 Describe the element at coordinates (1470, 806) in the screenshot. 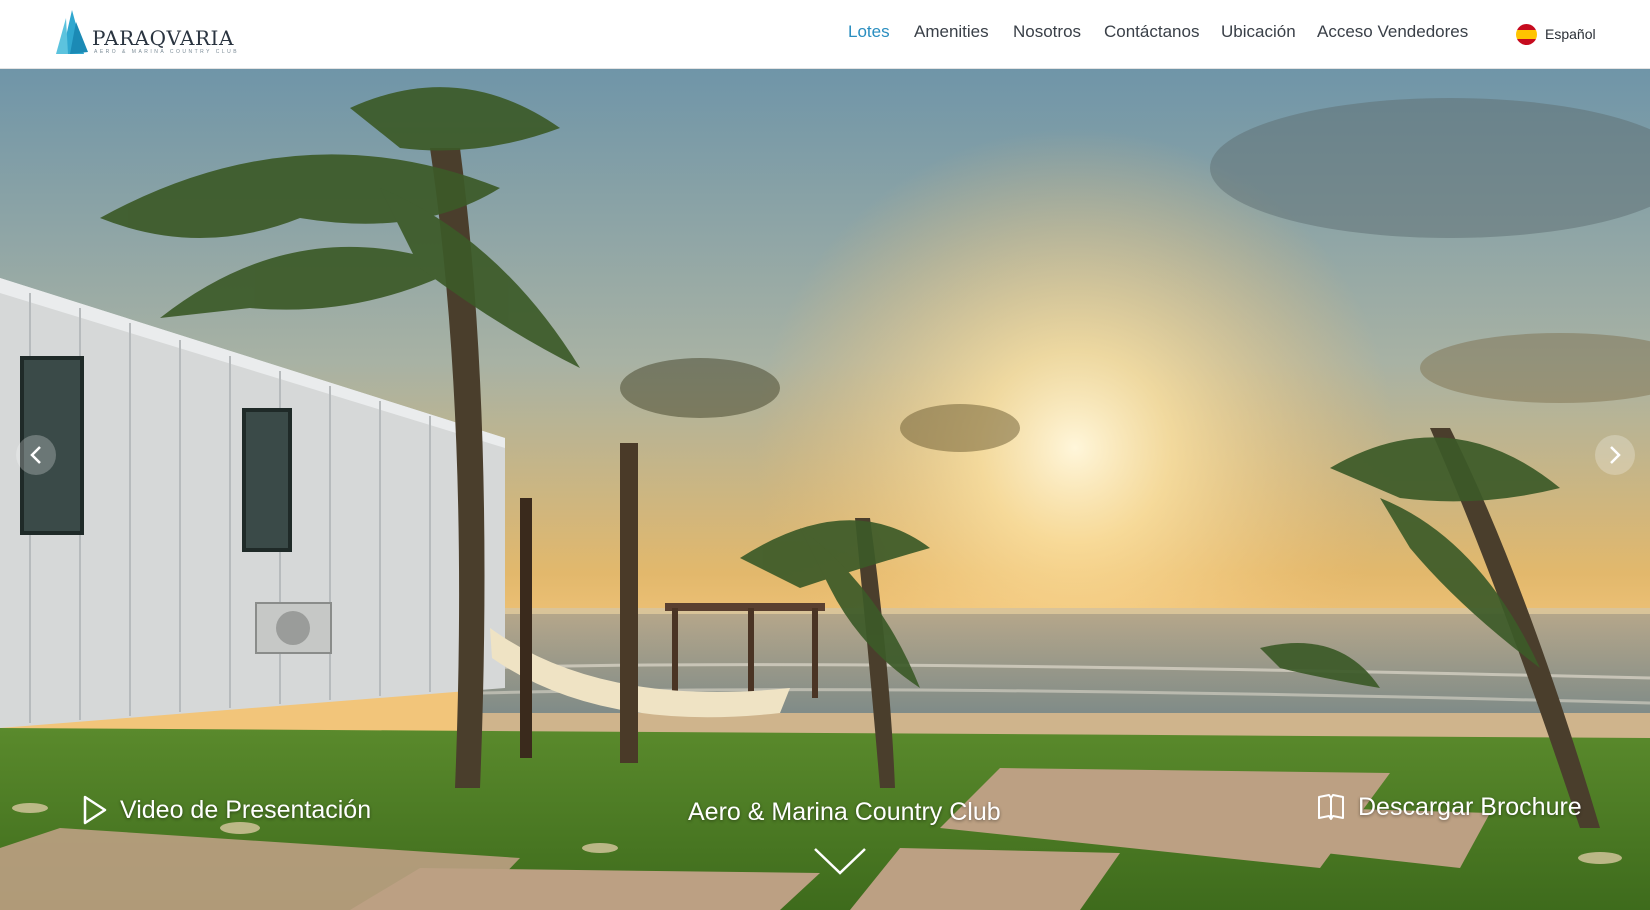

I see `brochure-label: Descargar Brochure` at that location.